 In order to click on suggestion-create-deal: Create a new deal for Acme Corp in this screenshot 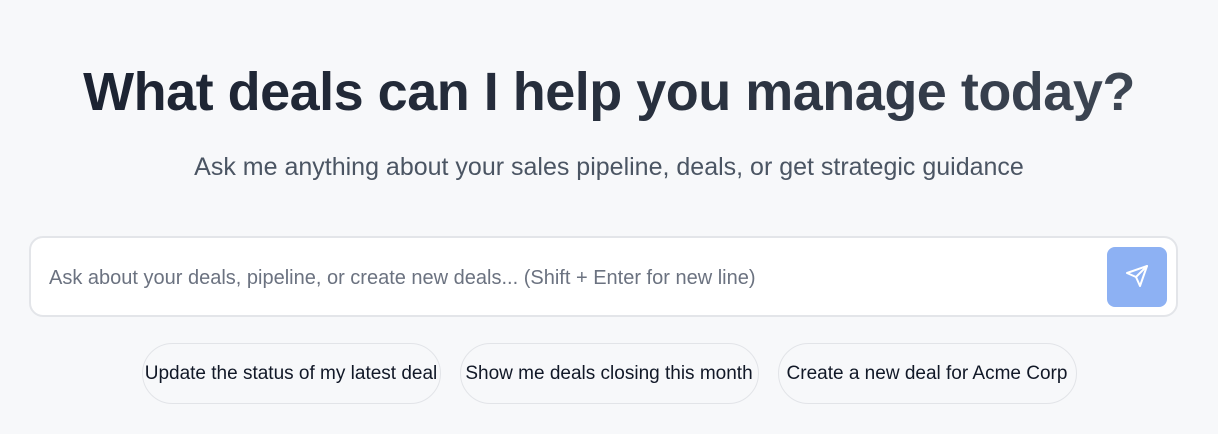, I will do `click(927, 373)`.